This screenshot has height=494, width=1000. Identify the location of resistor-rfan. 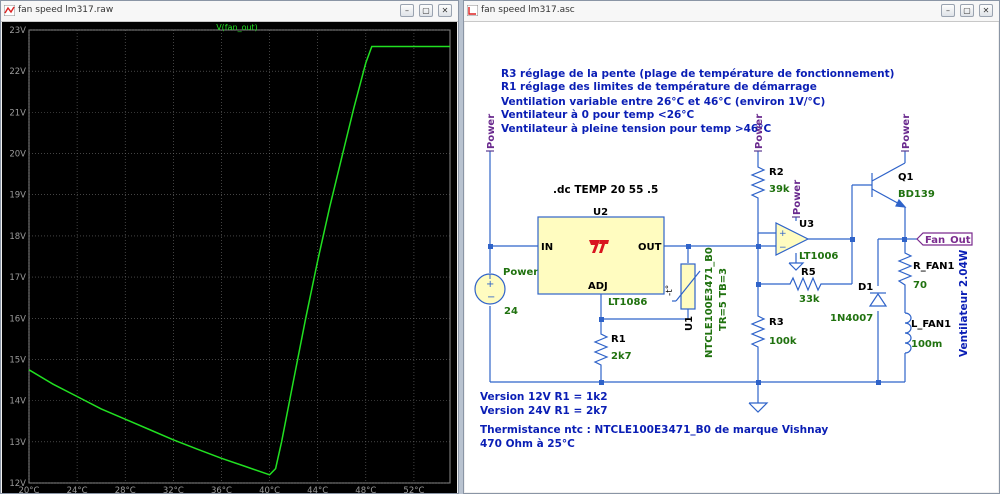
(905, 270).